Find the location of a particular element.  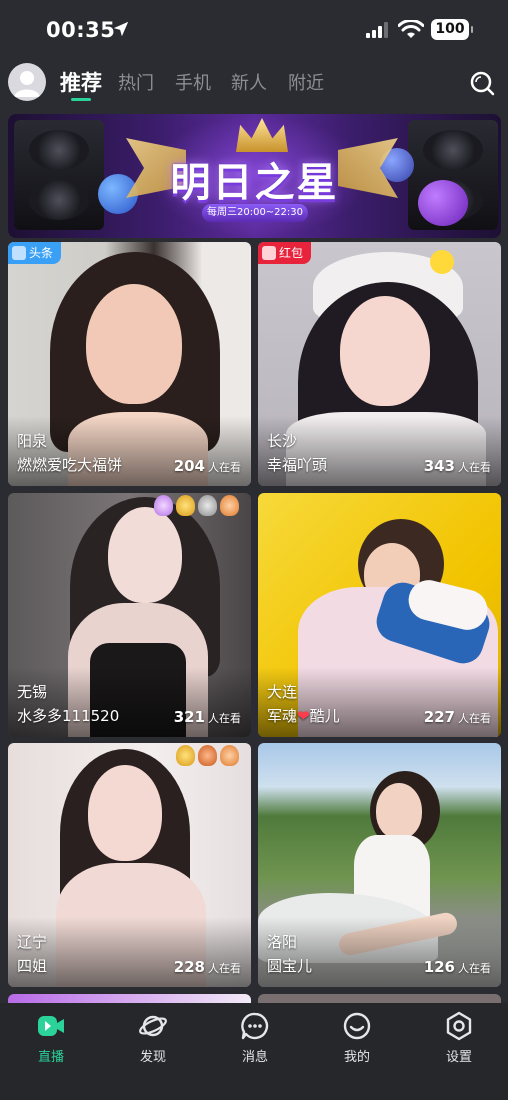

wifi-icon is located at coordinates (411, 29).